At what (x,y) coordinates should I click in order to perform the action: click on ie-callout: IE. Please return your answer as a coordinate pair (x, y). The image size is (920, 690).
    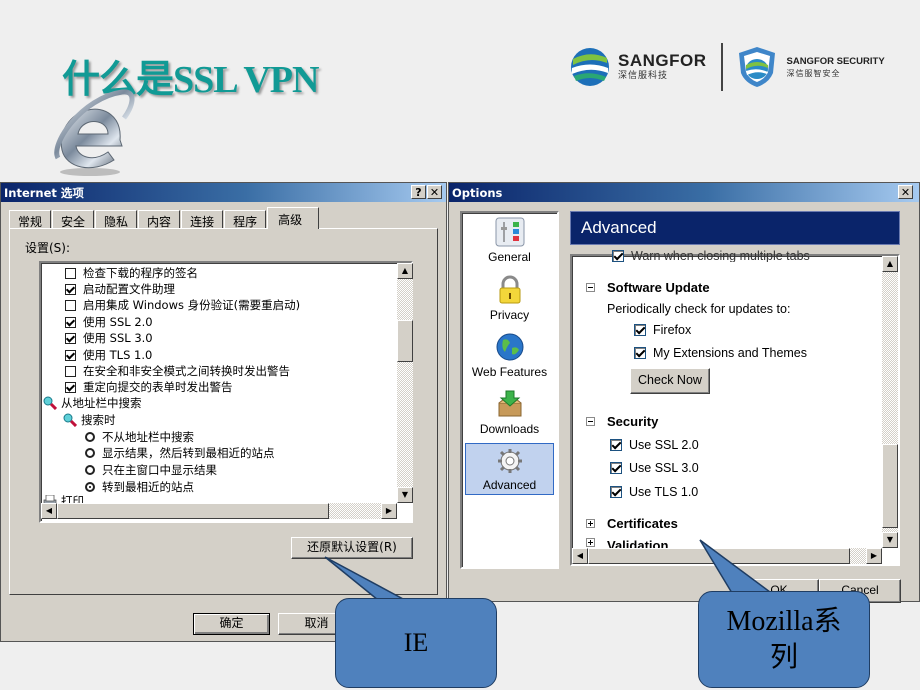
    Looking at the image, I should click on (416, 643).